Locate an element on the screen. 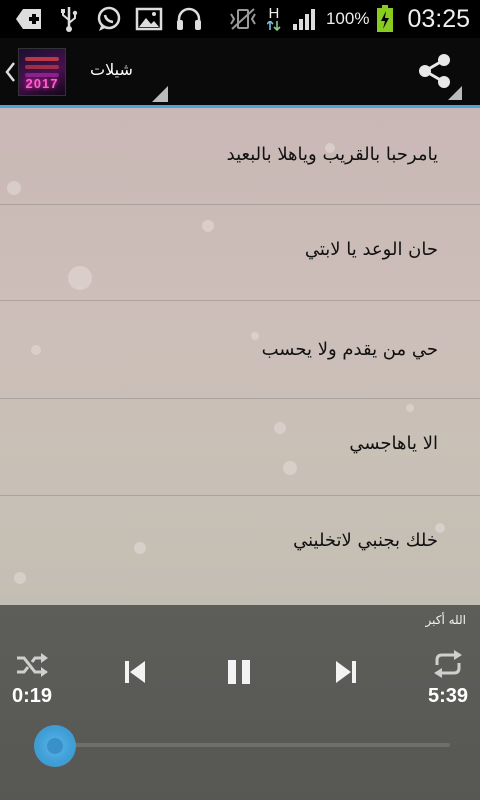 The width and height of the screenshot is (480, 800). list-item: يامرحبا بالقريب وياهلا بالبعيد is located at coordinates (240, 156).